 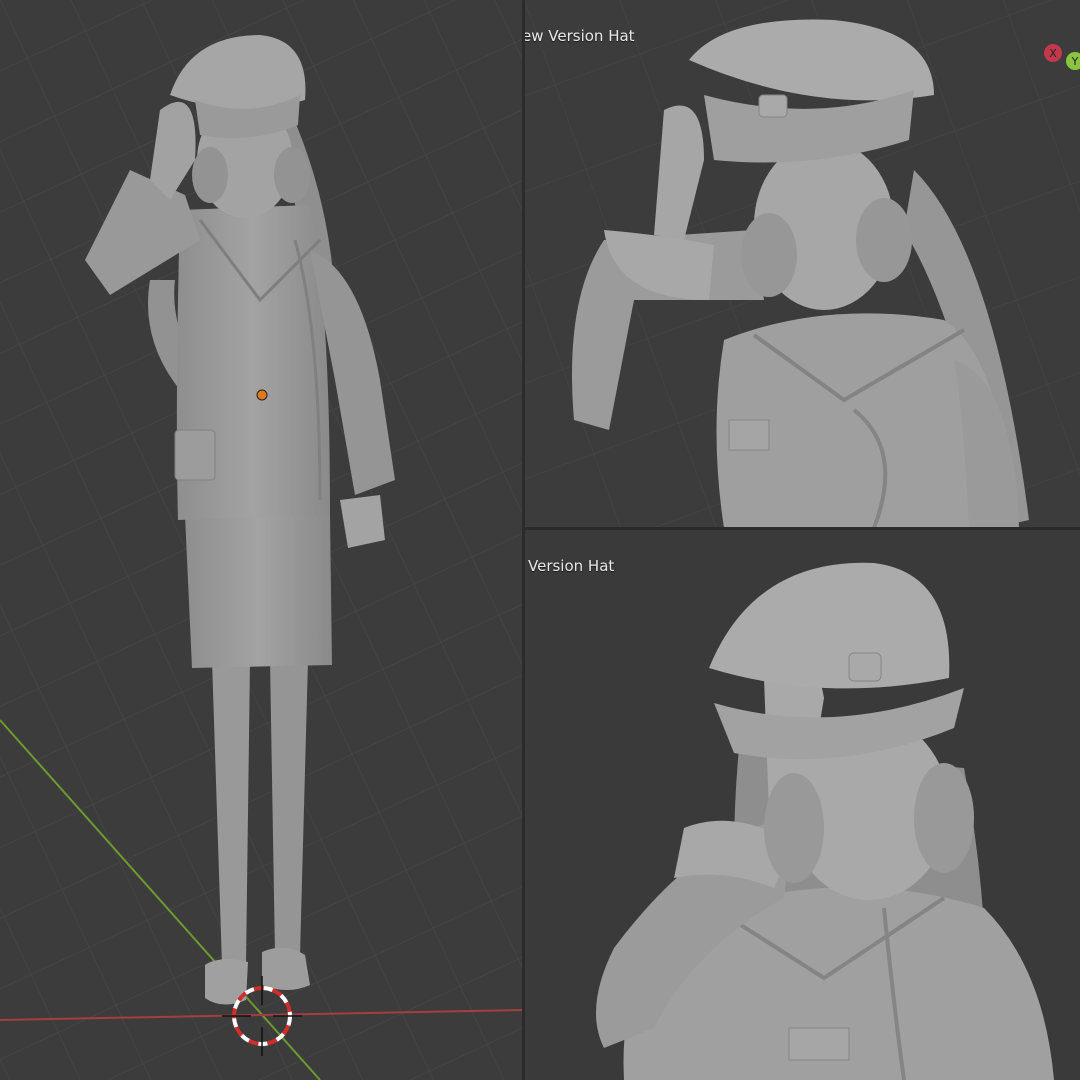 I want to click on viewport-label: Version Hat, so click(x=571, y=566).